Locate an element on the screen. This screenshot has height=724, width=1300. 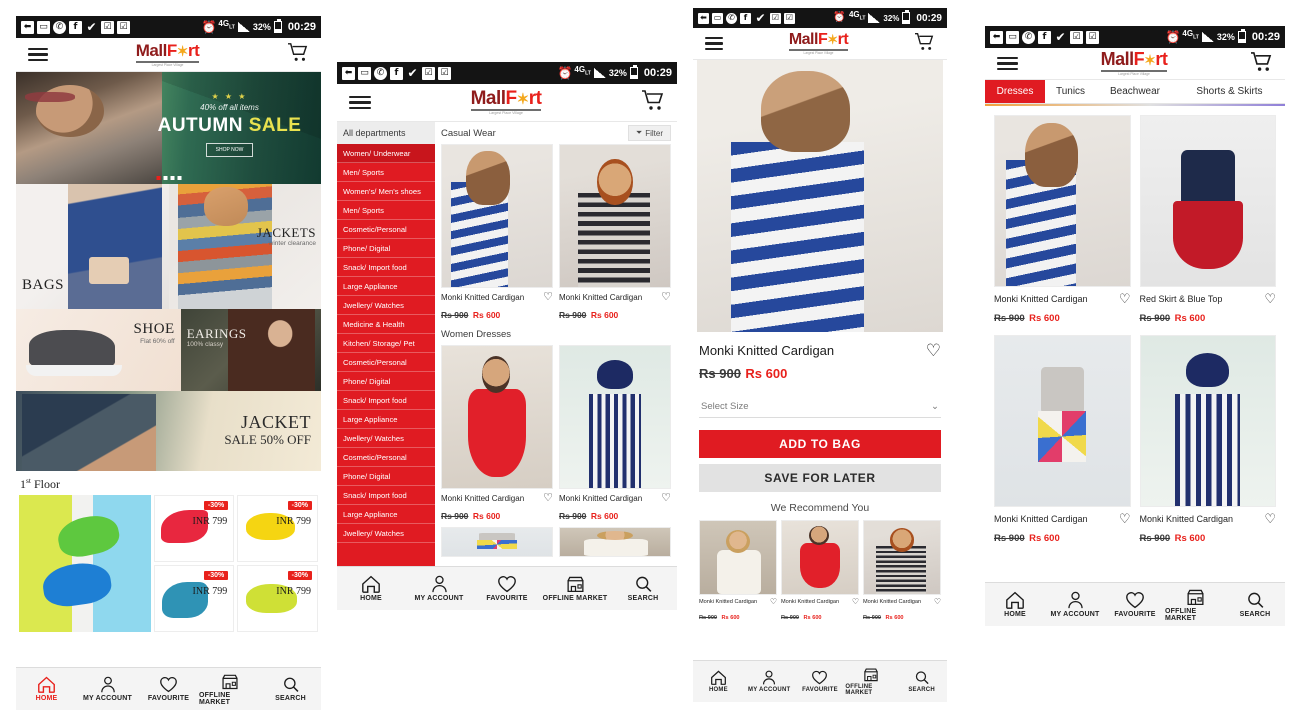
category-tile-jackets: JACKETS winter clearance is located at coordinates (244, 246).